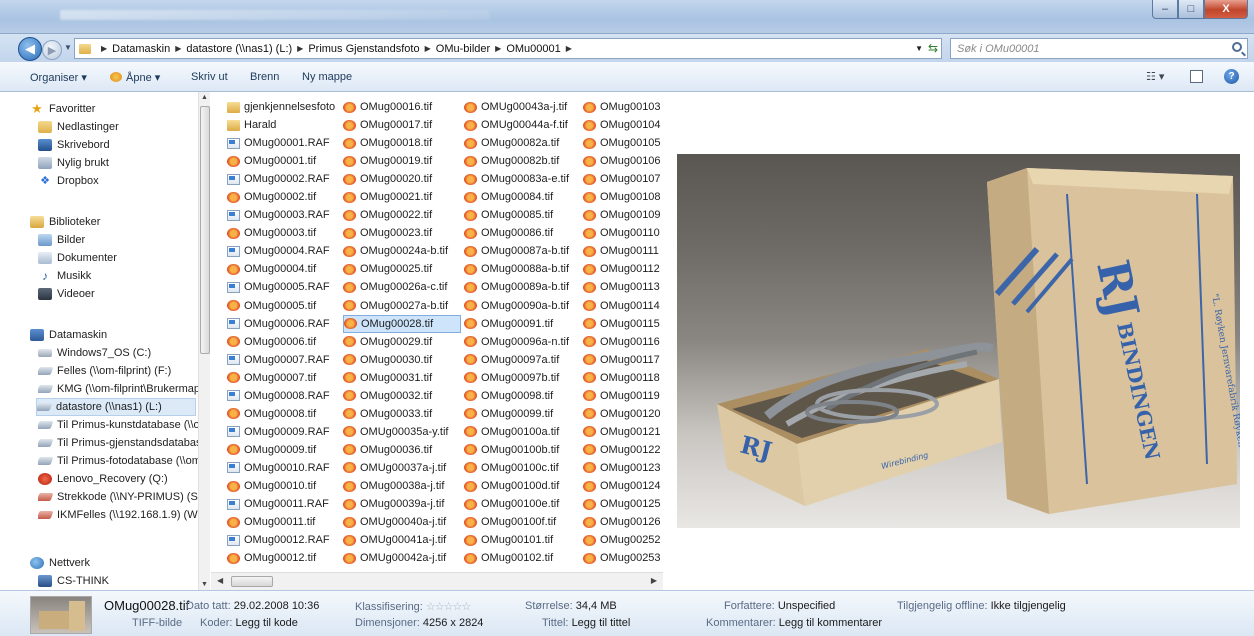 The width and height of the screenshot is (1254, 636). What do you see at coordinates (118, 443) in the screenshot?
I see `nav-drive-gjenstand: Til Primus-gjenstandsdatabase` at bounding box center [118, 443].